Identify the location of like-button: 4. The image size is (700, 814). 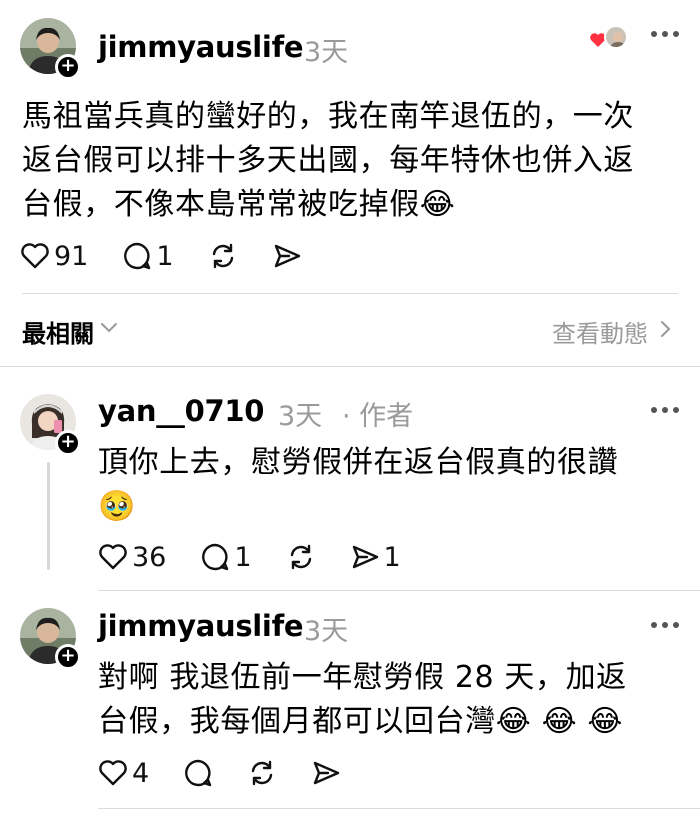
(123, 773).